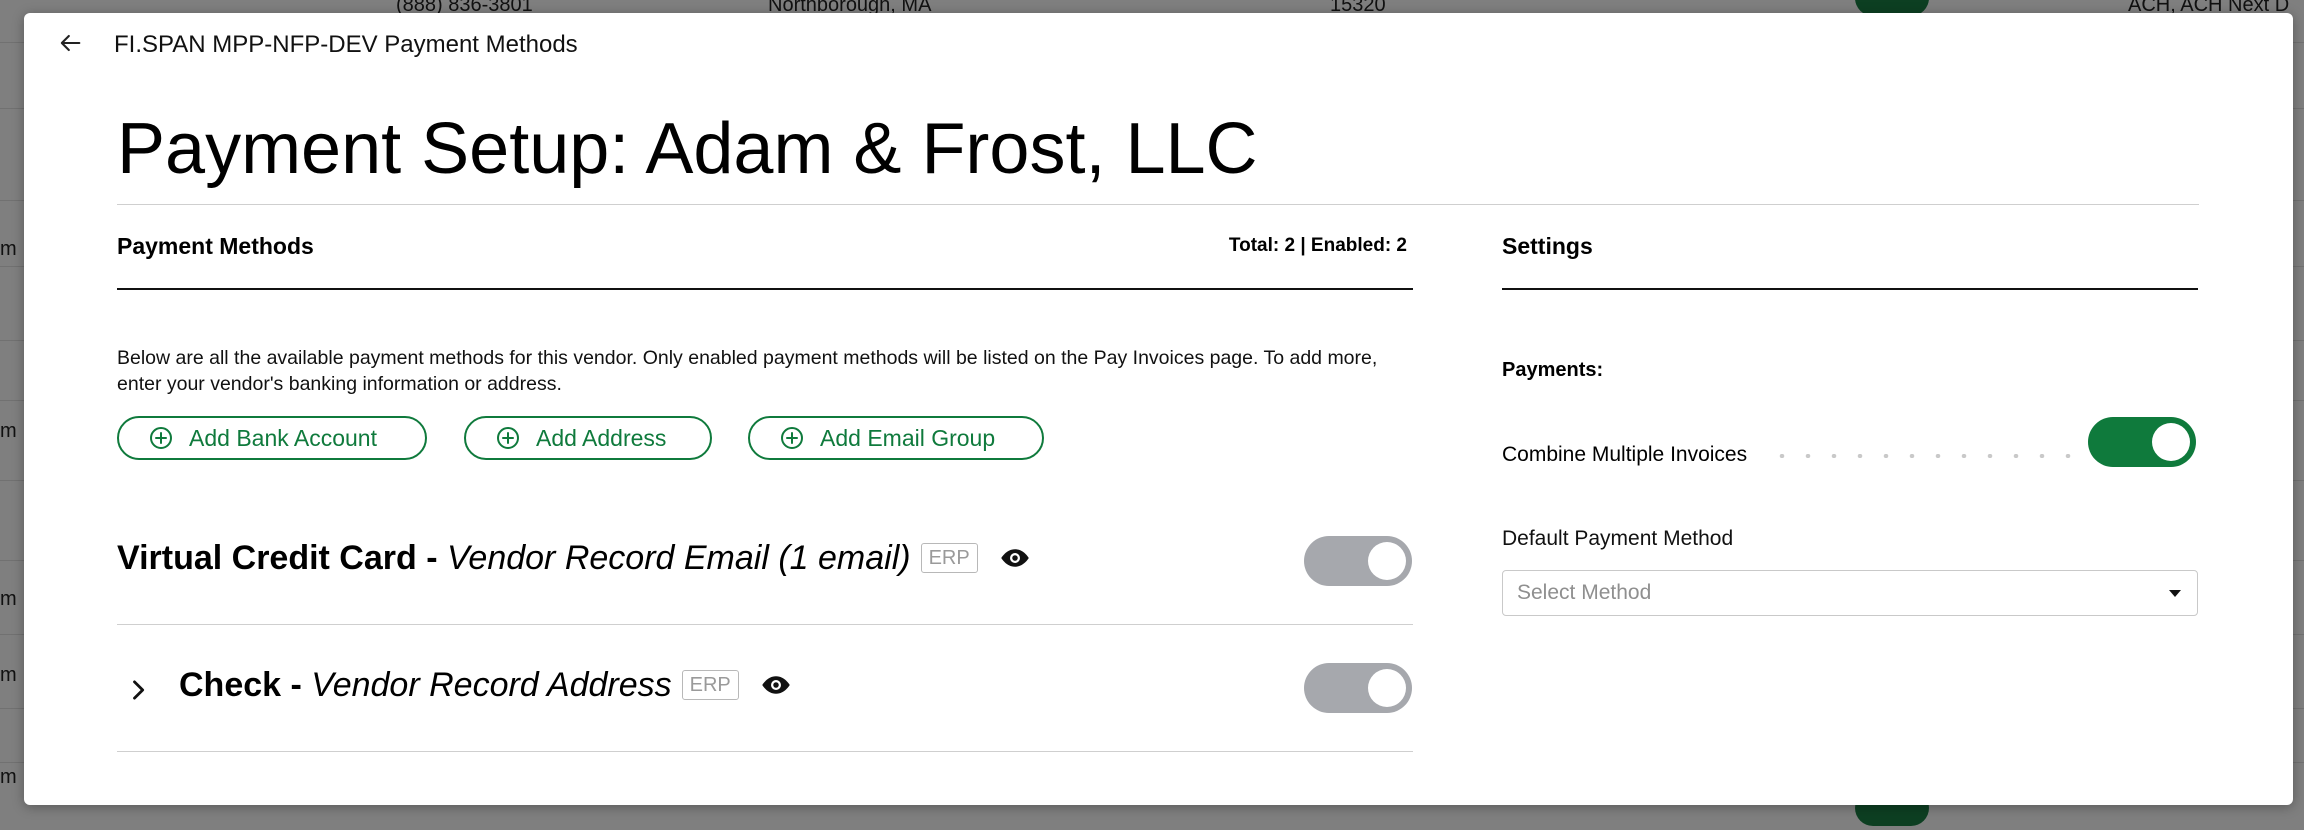  Describe the element at coordinates (240, 685) in the screenshot. I see `payment-method-name: Check -` at that location.